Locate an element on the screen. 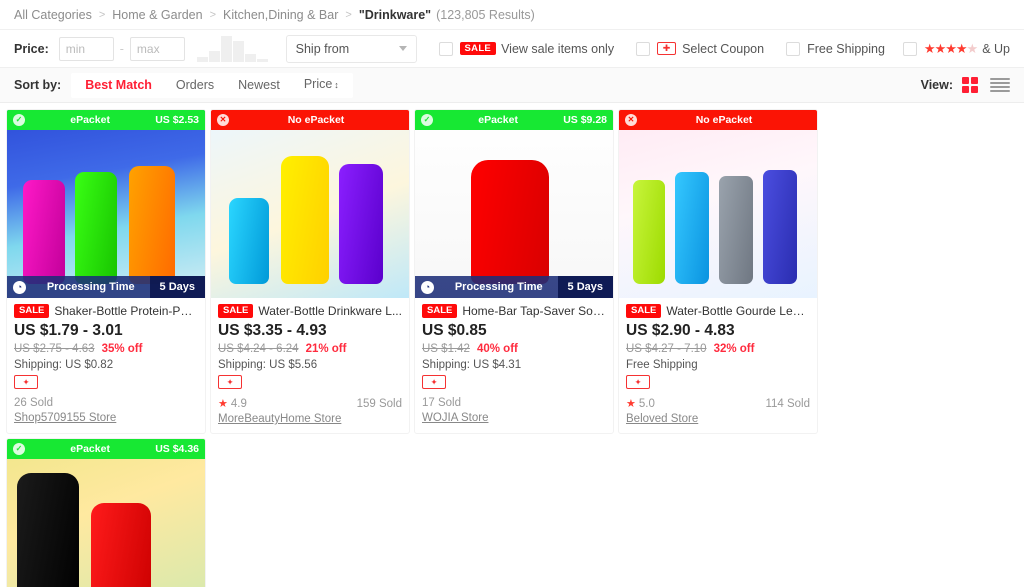 Image resolution: width=1024 pixels, height=587 pixels. product-store-link: Beloved Store is located at coordinates (718, 419).